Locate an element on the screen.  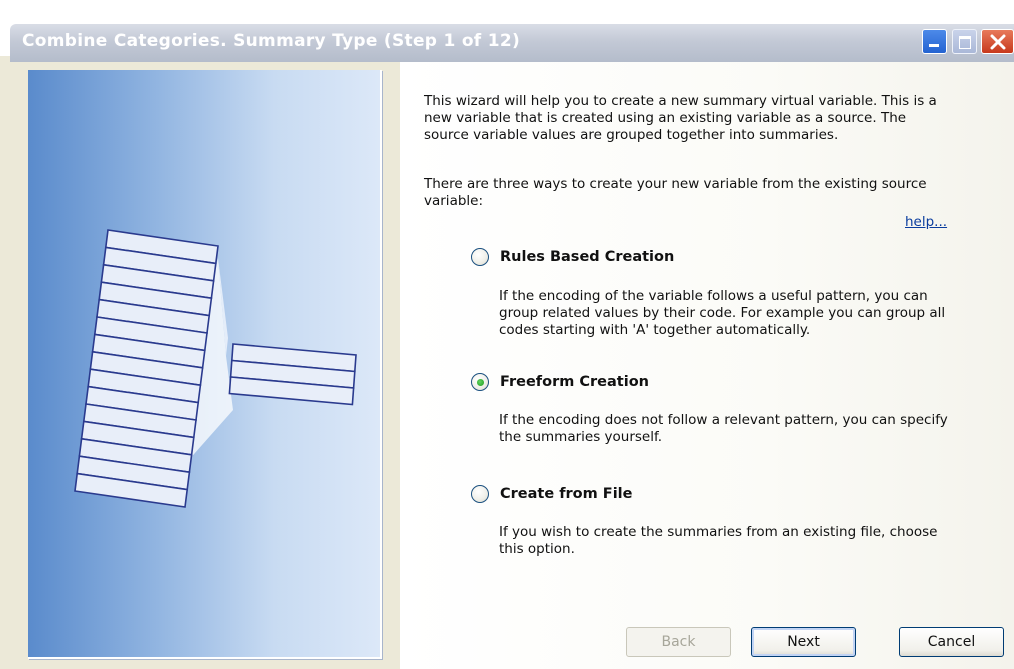
maximize-icon is located at coordinates (964, 41).